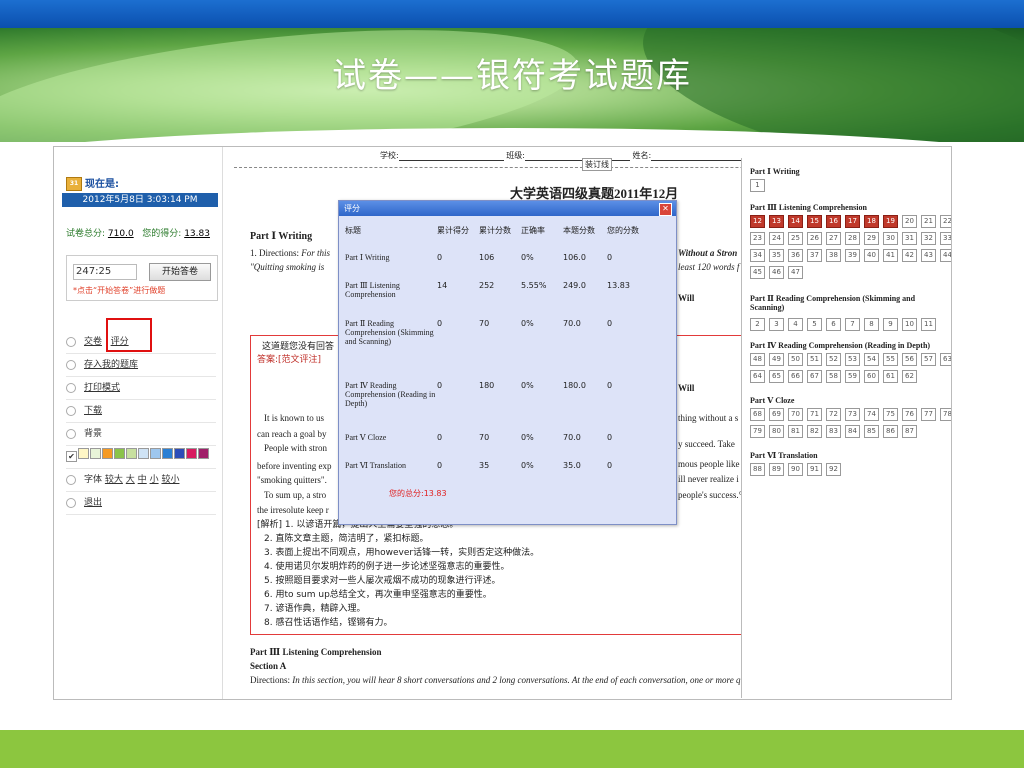 The height and width of the screenshot is (768, 1024). Describe the element at coordinates (945, 238) in the screenshot. I see `question-number-button: 33` at that location.